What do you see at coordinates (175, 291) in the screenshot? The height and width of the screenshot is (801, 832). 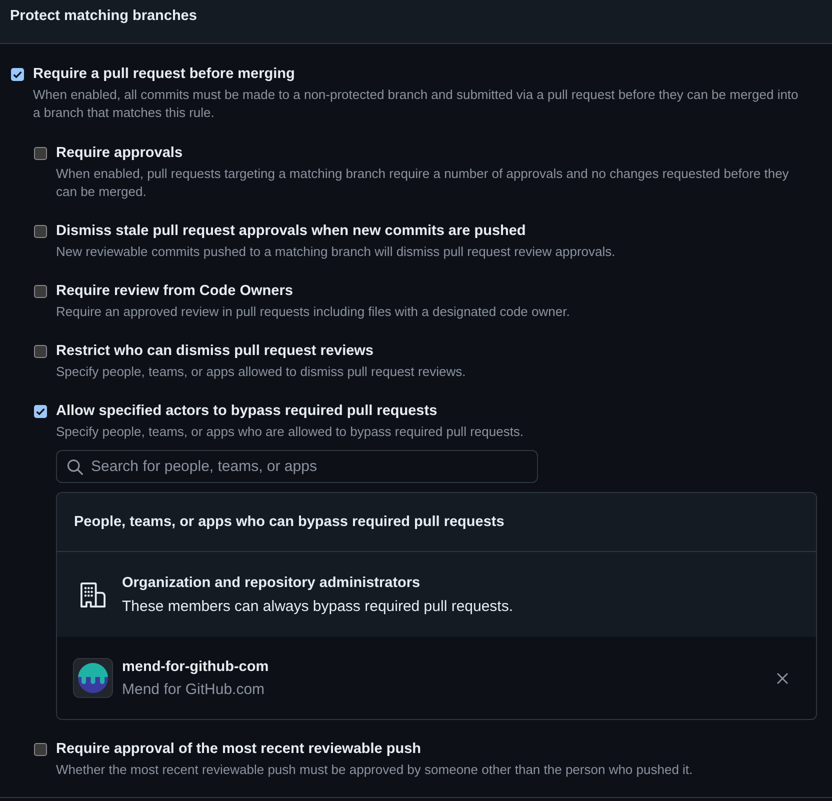 I see `option-label: Require review from Code Owners` at bounding box center [175, 291].